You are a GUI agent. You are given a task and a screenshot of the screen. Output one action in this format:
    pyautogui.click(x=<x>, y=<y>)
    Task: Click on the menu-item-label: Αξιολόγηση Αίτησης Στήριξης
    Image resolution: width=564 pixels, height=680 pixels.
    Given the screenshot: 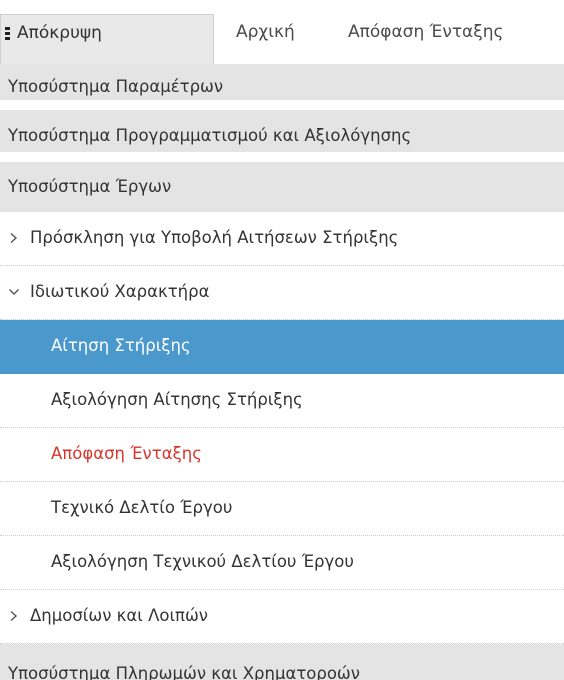 What is the action you would take?
    pyautogui.click(x=177, y=399)
    